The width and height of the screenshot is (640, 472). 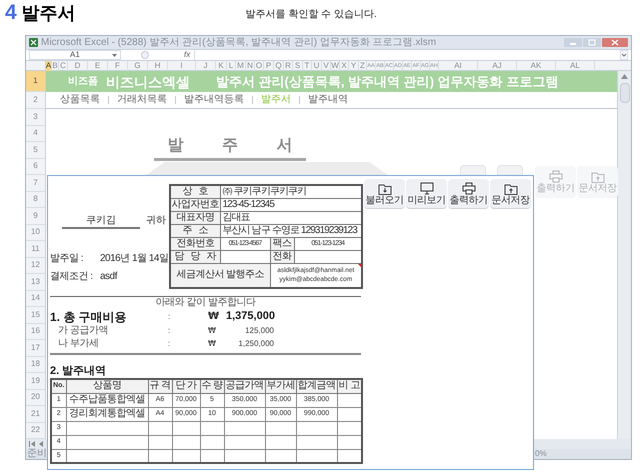 What do you see at coordinates (107, 414) in the screenshot?
I see `table-cell: 경리회계통합엑셀` at bounding box center [107, 414].